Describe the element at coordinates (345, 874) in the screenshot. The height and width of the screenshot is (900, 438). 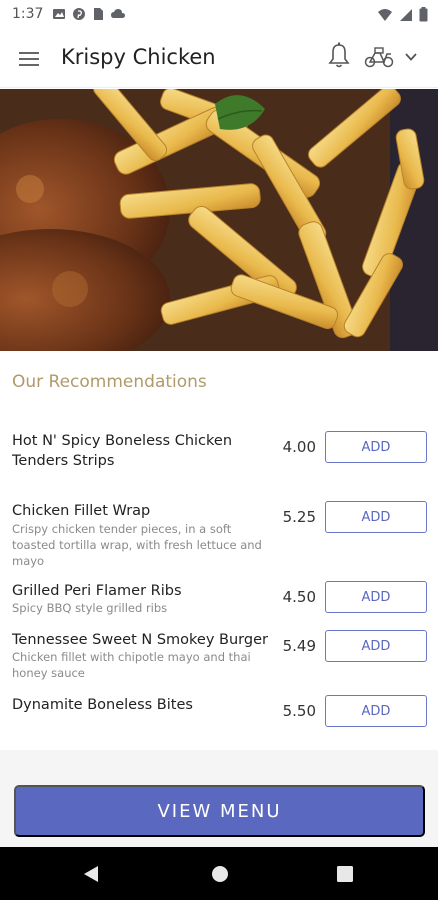
I see `recents-icon` at that location.